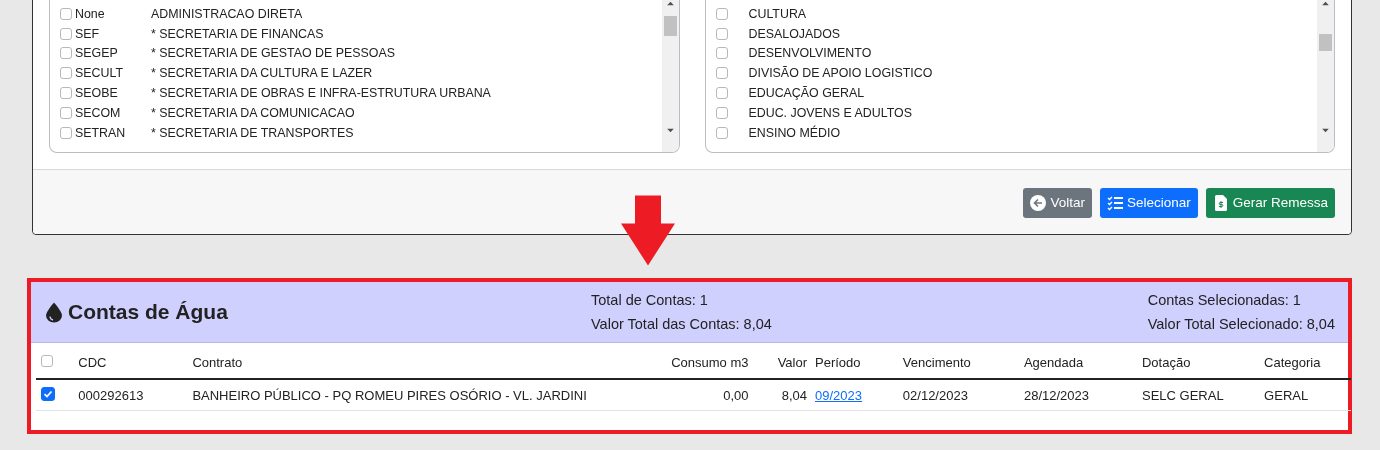  I want to click on selected-total-text: Valor Total Selecionado: 8,04, so click(1241, 324).